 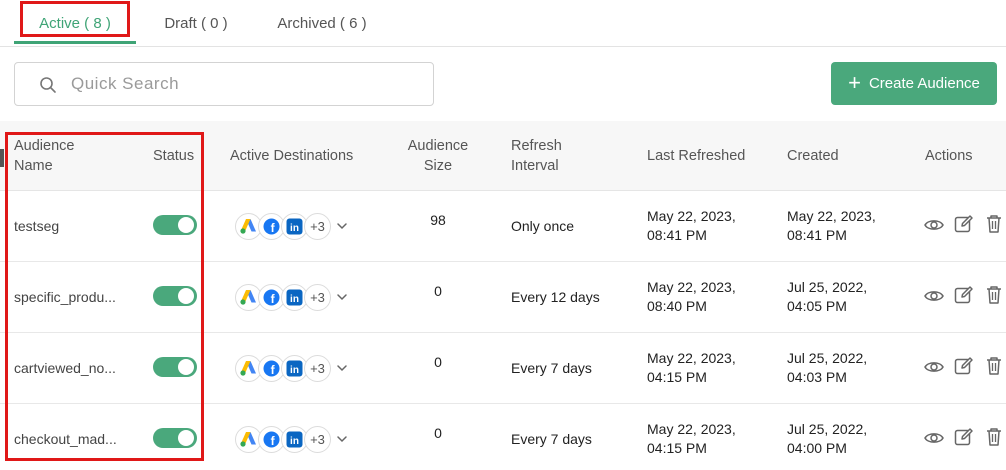 What do you see at coordinates (75, 23) in the screenshot?
I see `tab-active: Active ( 8 )` at bounding box center [75, 23].